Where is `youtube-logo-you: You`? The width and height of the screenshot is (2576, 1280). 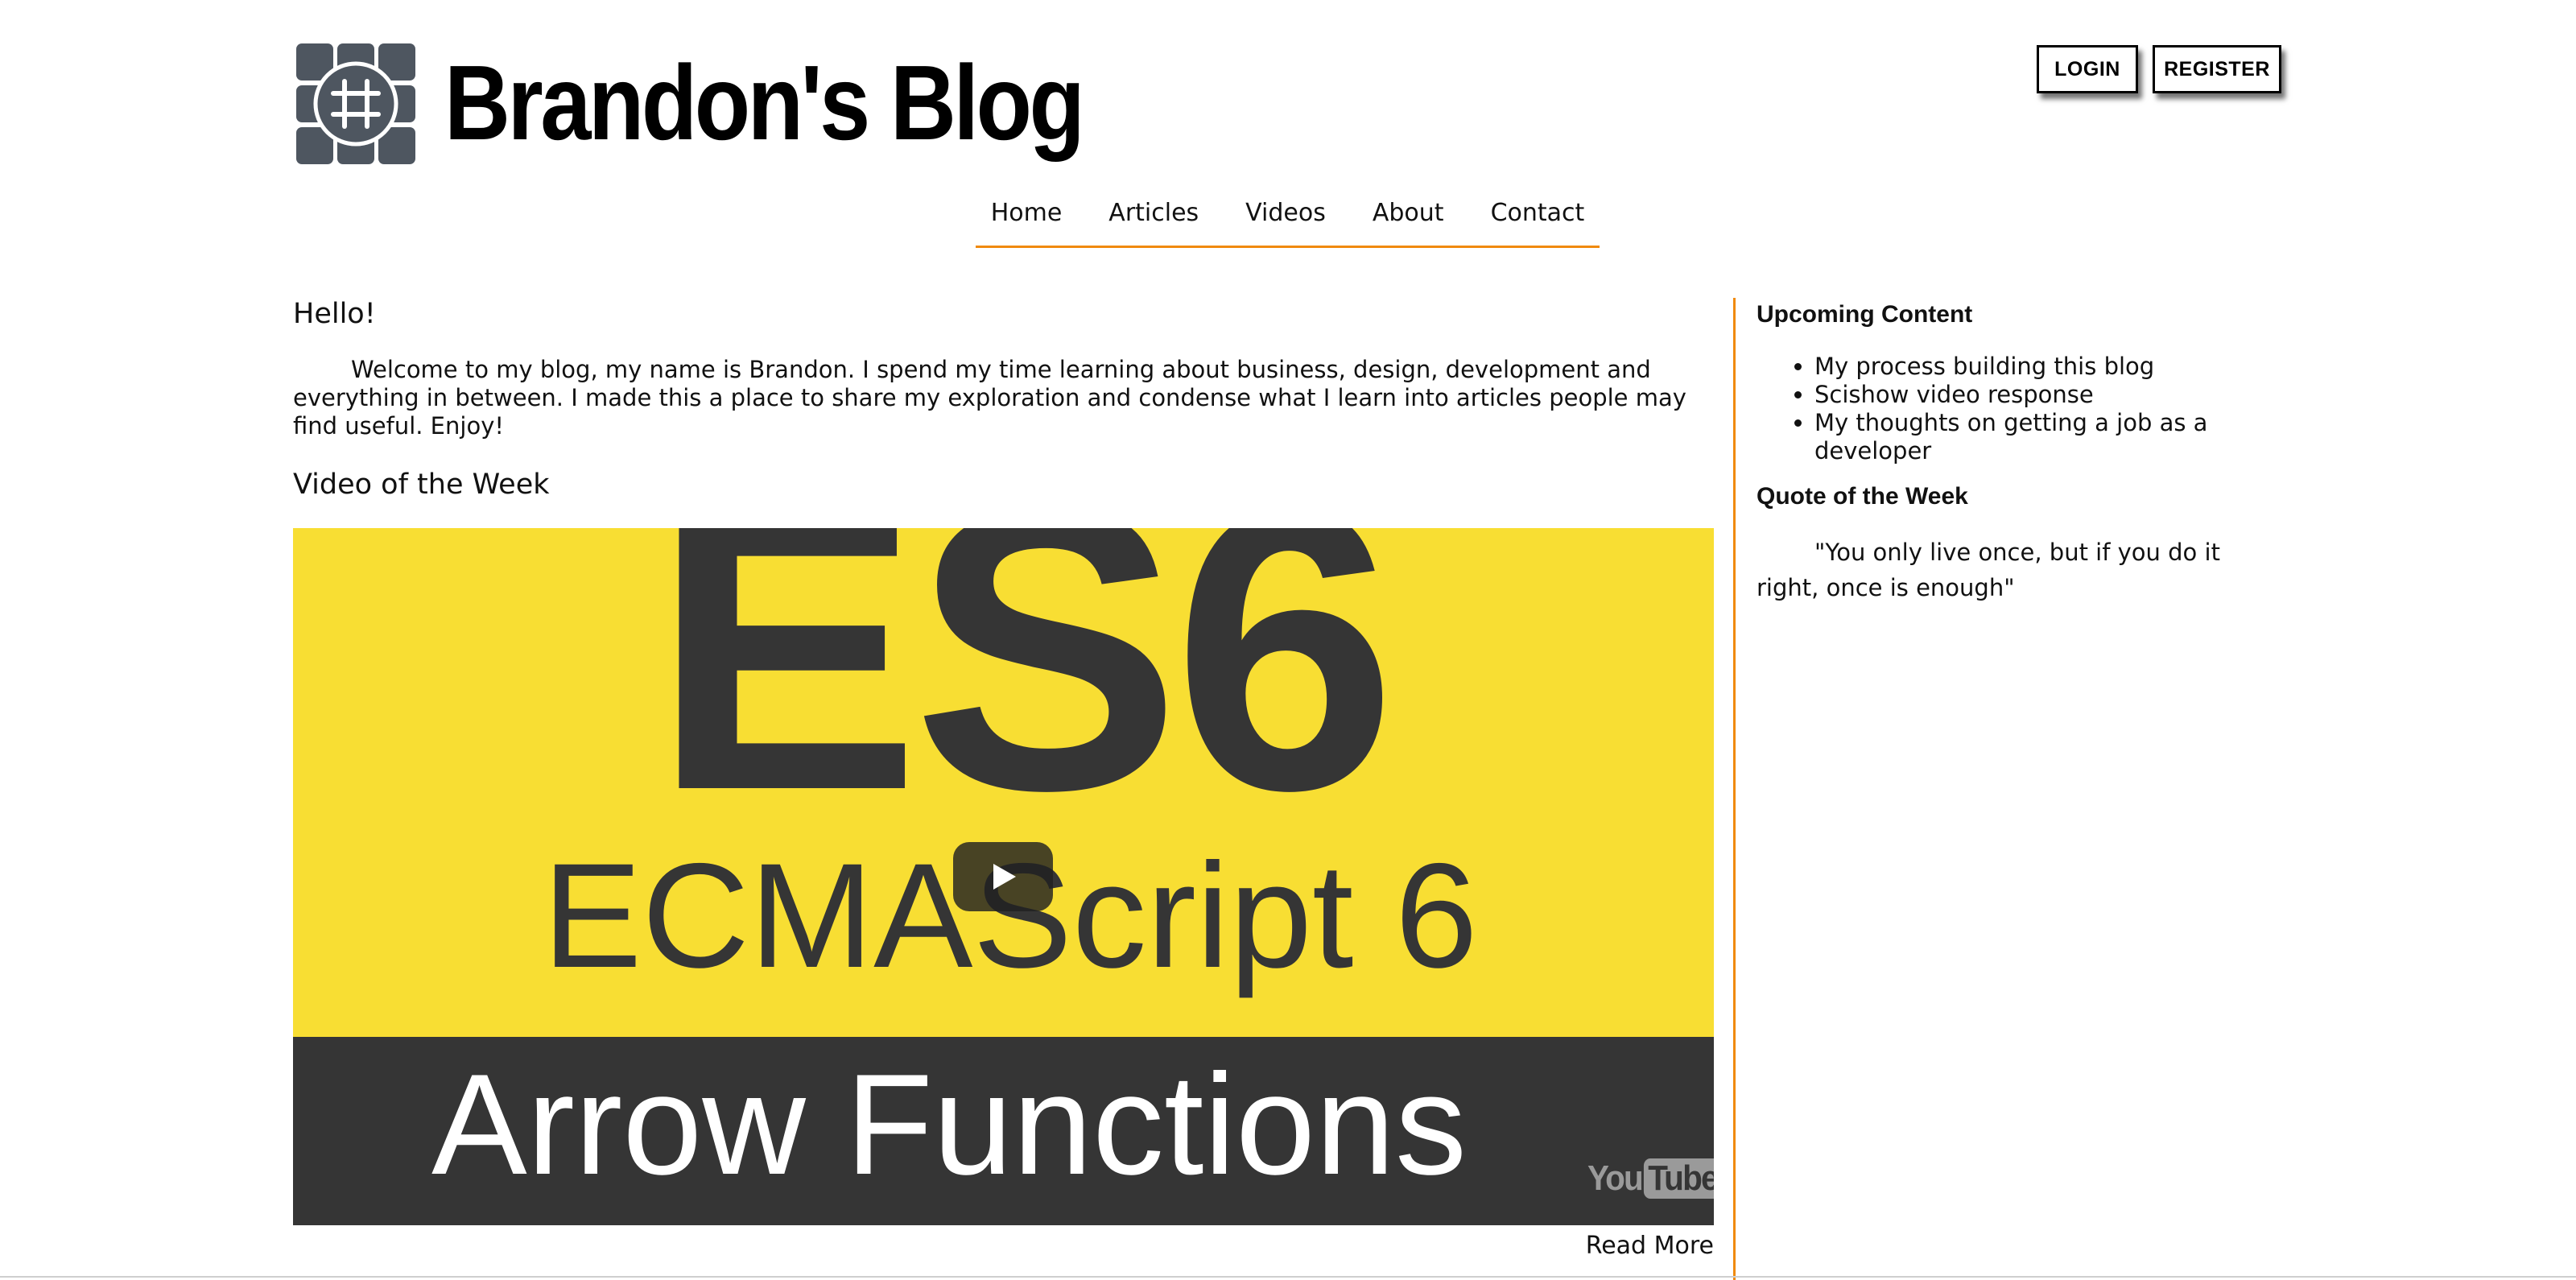 youtube-logo-you: You is located at coordinates (1615, 1178).